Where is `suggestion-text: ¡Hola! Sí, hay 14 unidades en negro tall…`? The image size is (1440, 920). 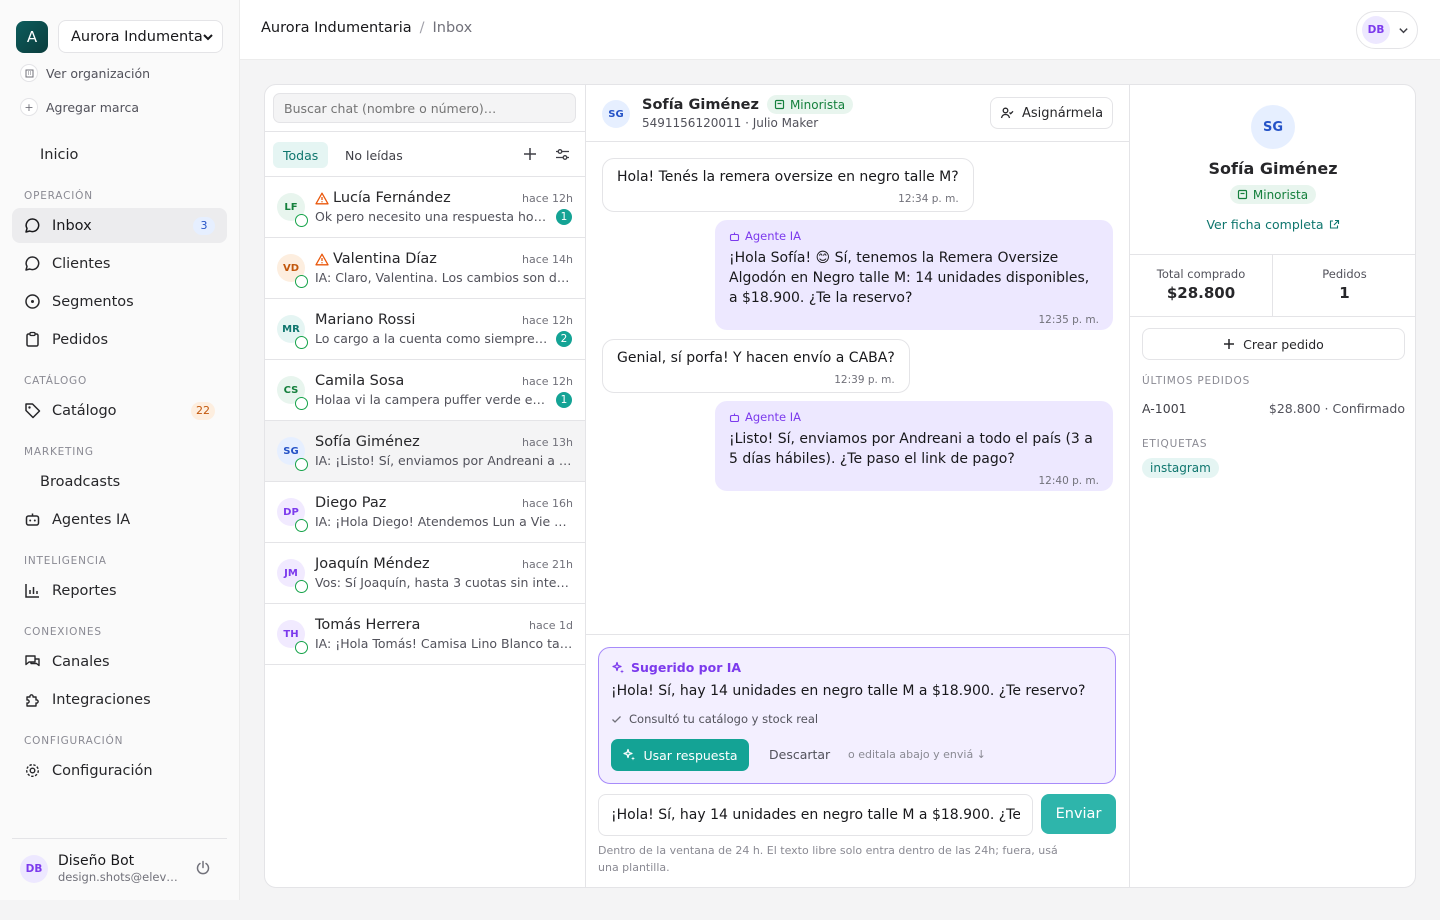 suggestion-text: ¡Hola! Sí, hay 14 unidades en negro tall… is located at coordinates (848, 691).